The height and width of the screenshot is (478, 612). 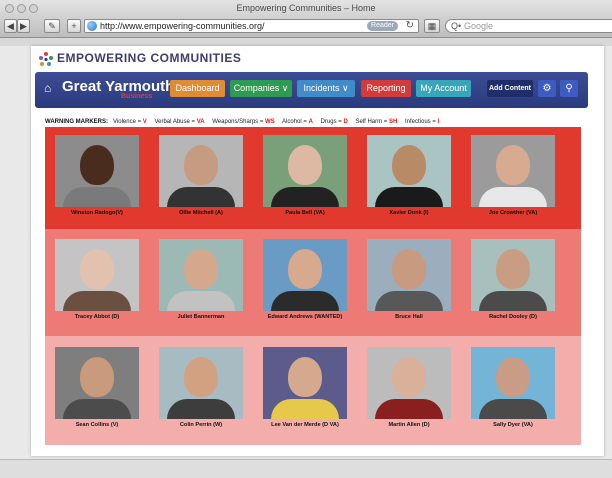 I want to click on person-card: Colin Perrin (W), so click(x=201, y=387).